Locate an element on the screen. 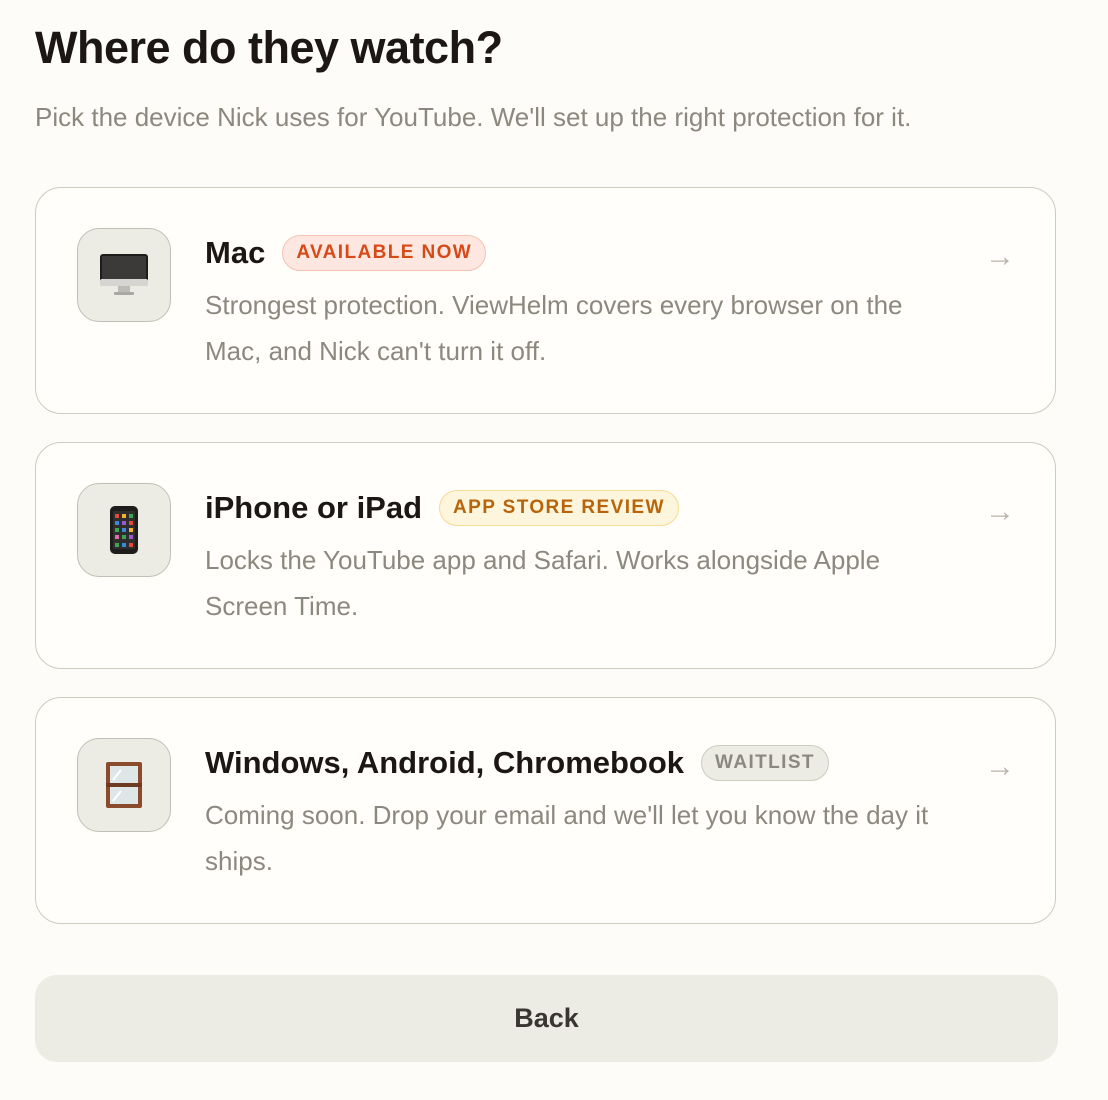 The width and height of the screenshot is (1108, 1100). device-title: Windows, Android, Chromebook is located at coordinates (445, 762).